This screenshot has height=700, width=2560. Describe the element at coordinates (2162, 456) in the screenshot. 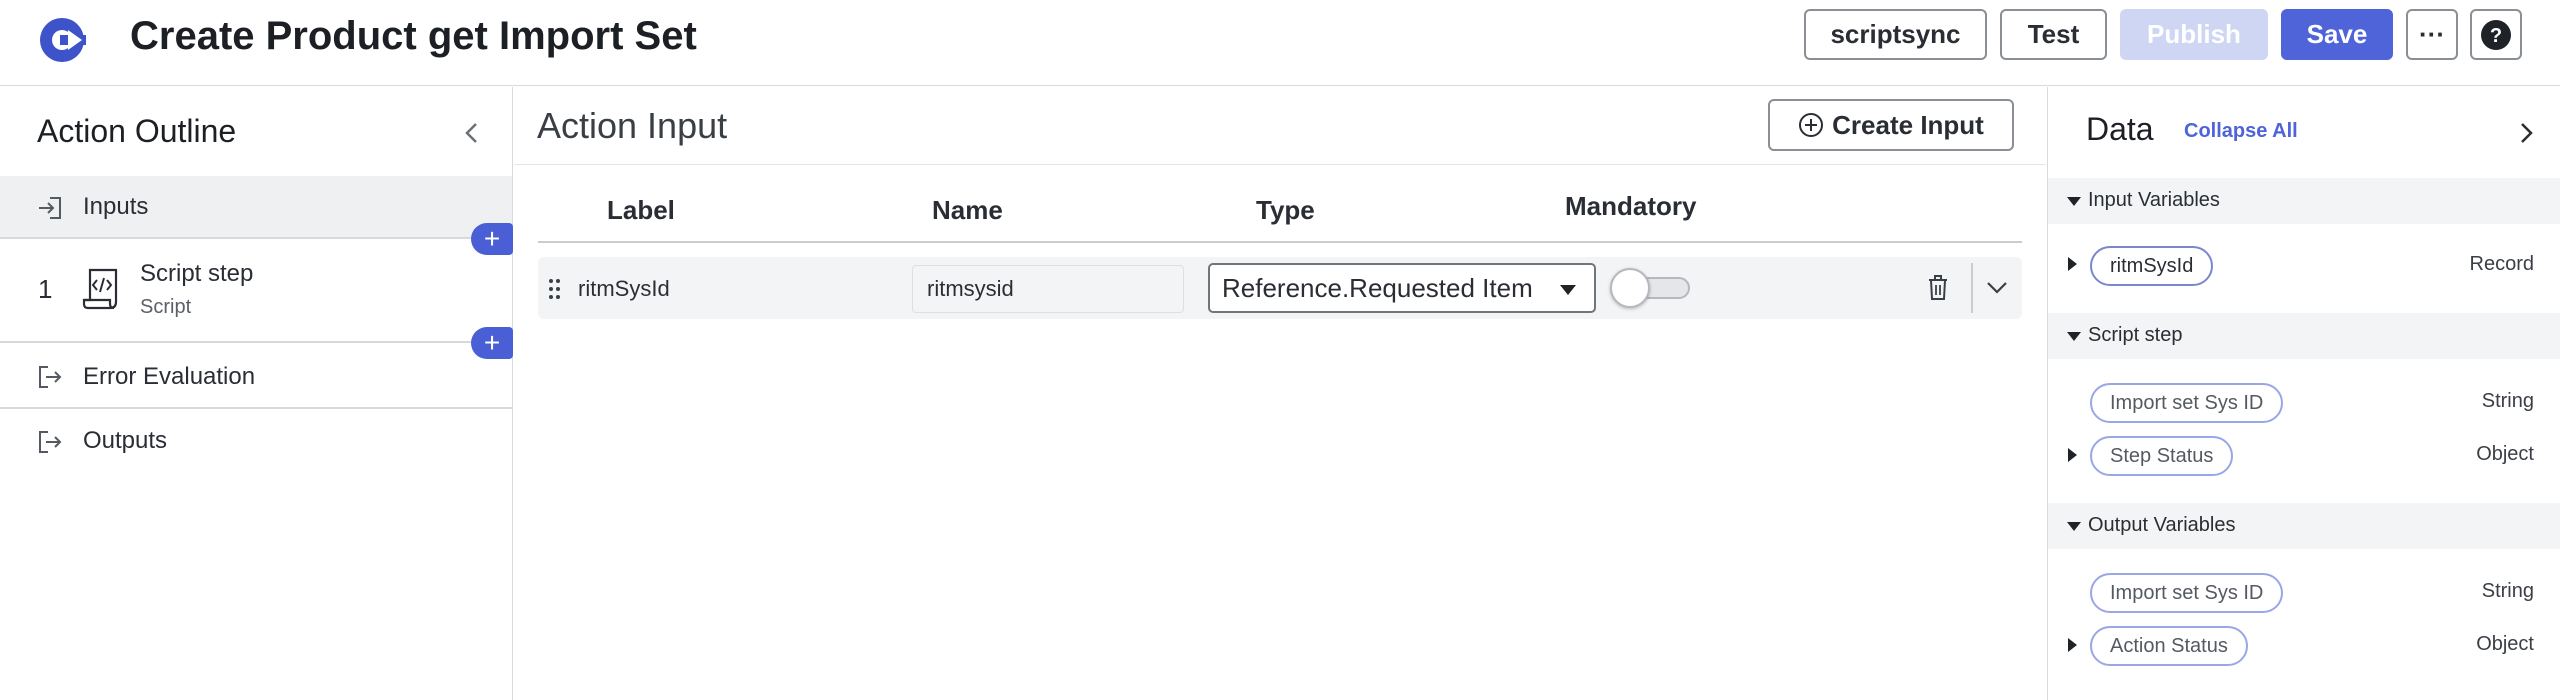

I see `data-pill: Step Status` at that location.